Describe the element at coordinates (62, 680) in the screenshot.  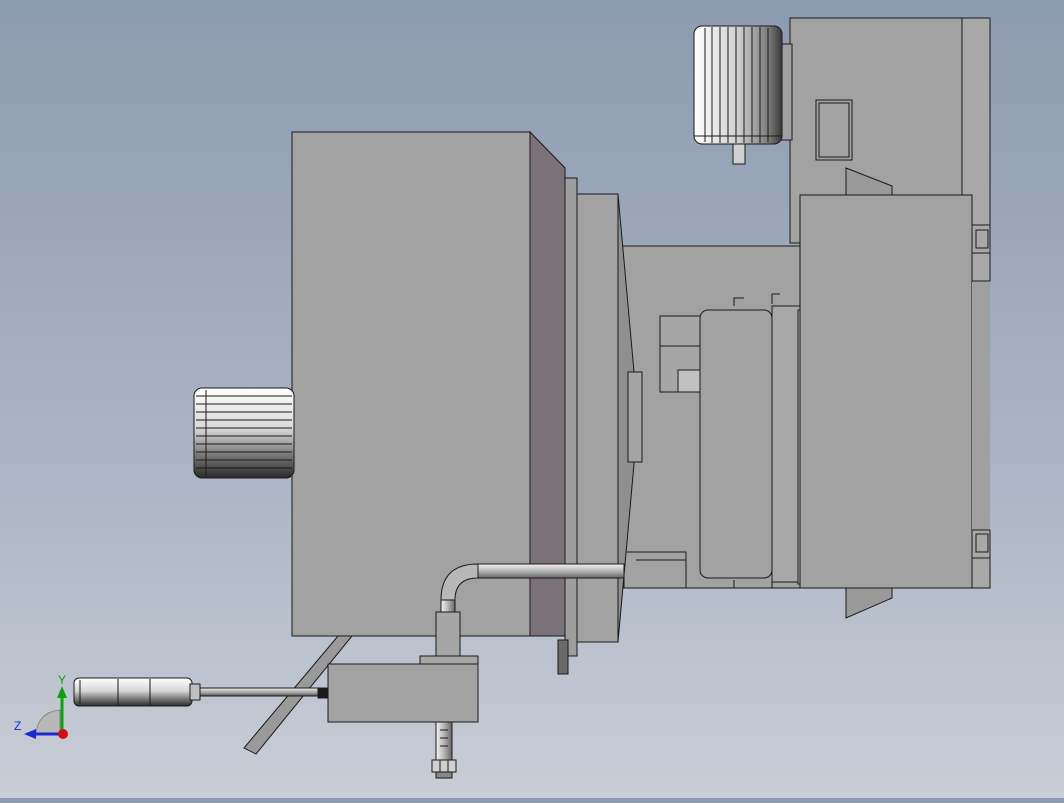
I see `y-axis-label: Y` at that location.